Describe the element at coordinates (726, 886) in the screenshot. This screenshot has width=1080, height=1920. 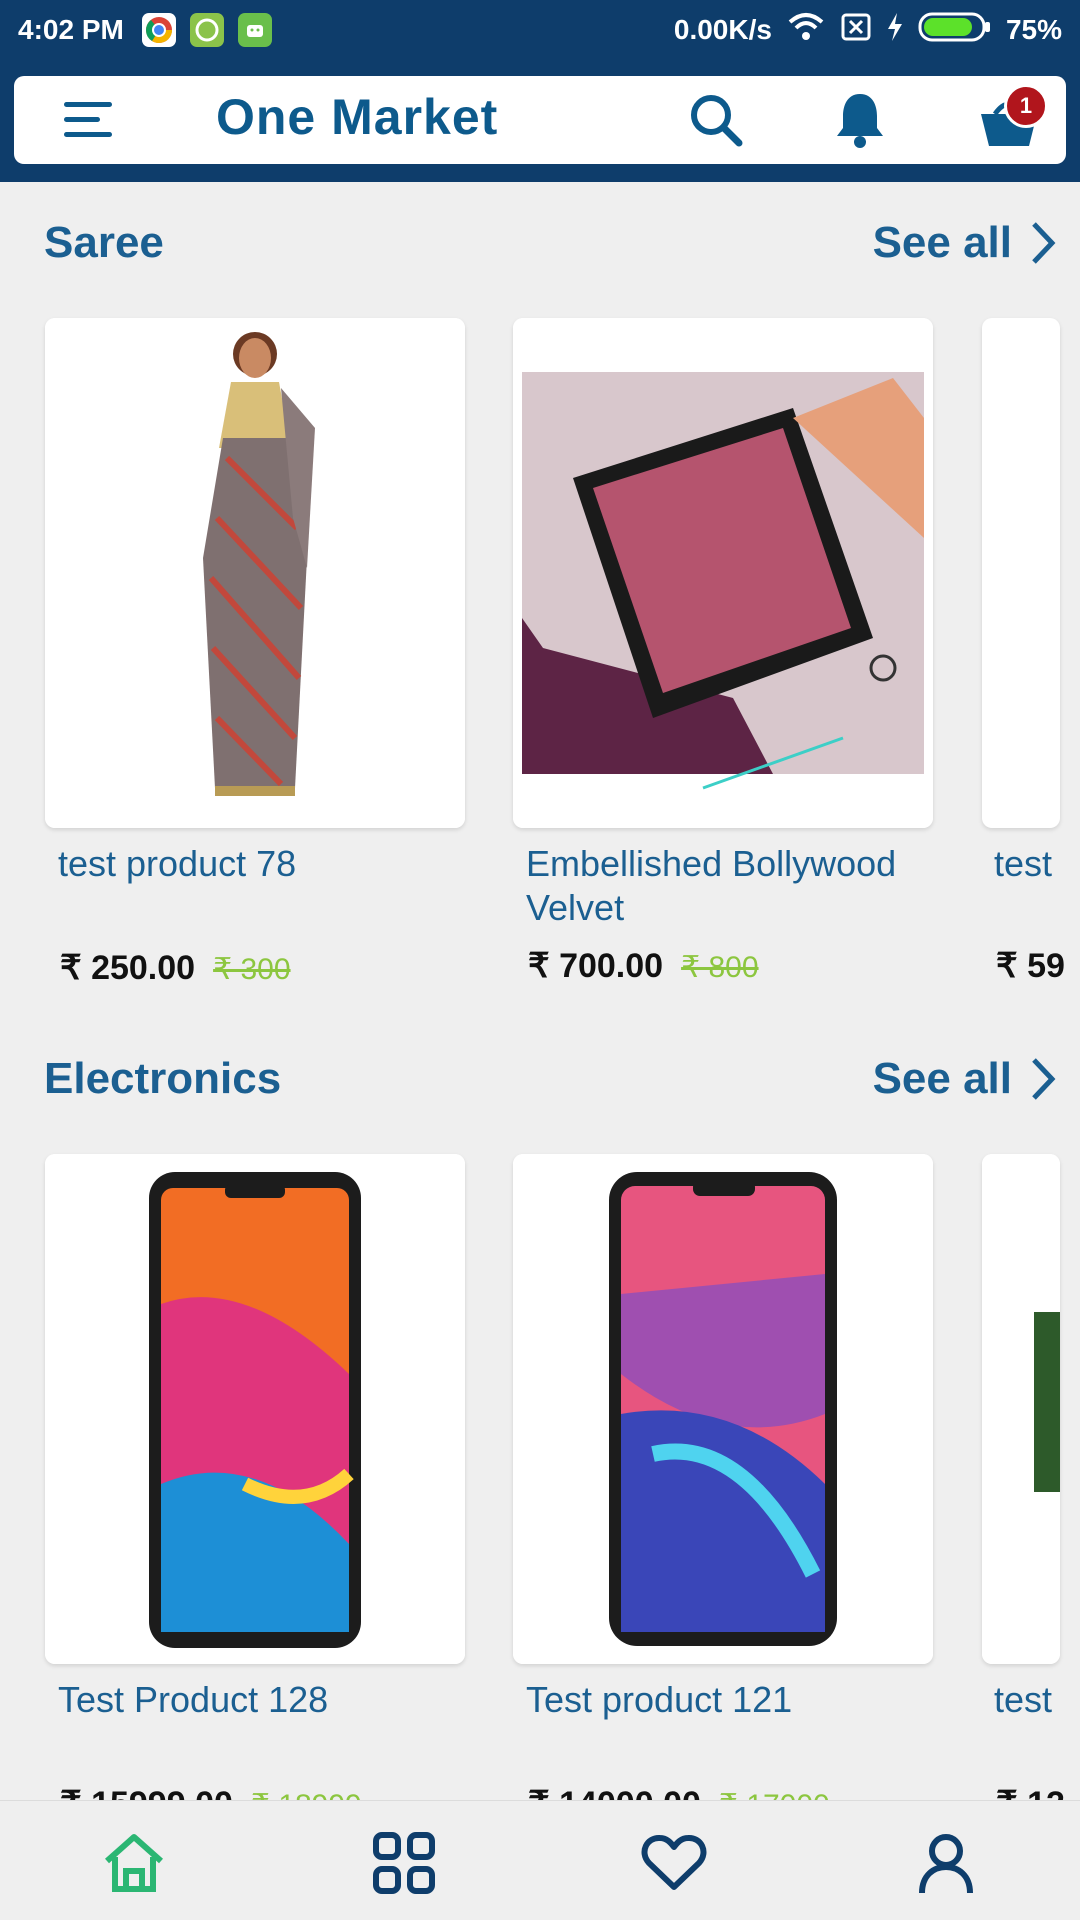
I see `product-name: Embellished Bollywood Velvet` at that location.